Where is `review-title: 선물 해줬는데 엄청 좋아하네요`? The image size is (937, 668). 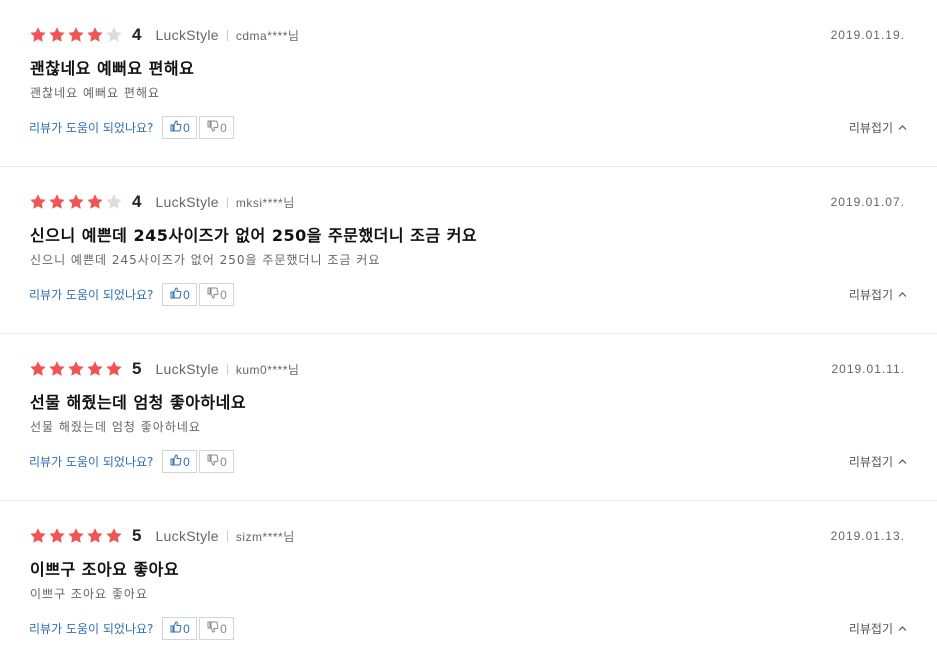 review-title: 선물 해줬는데 엄청 좋아하네요 is located at coordinates (138, 402).